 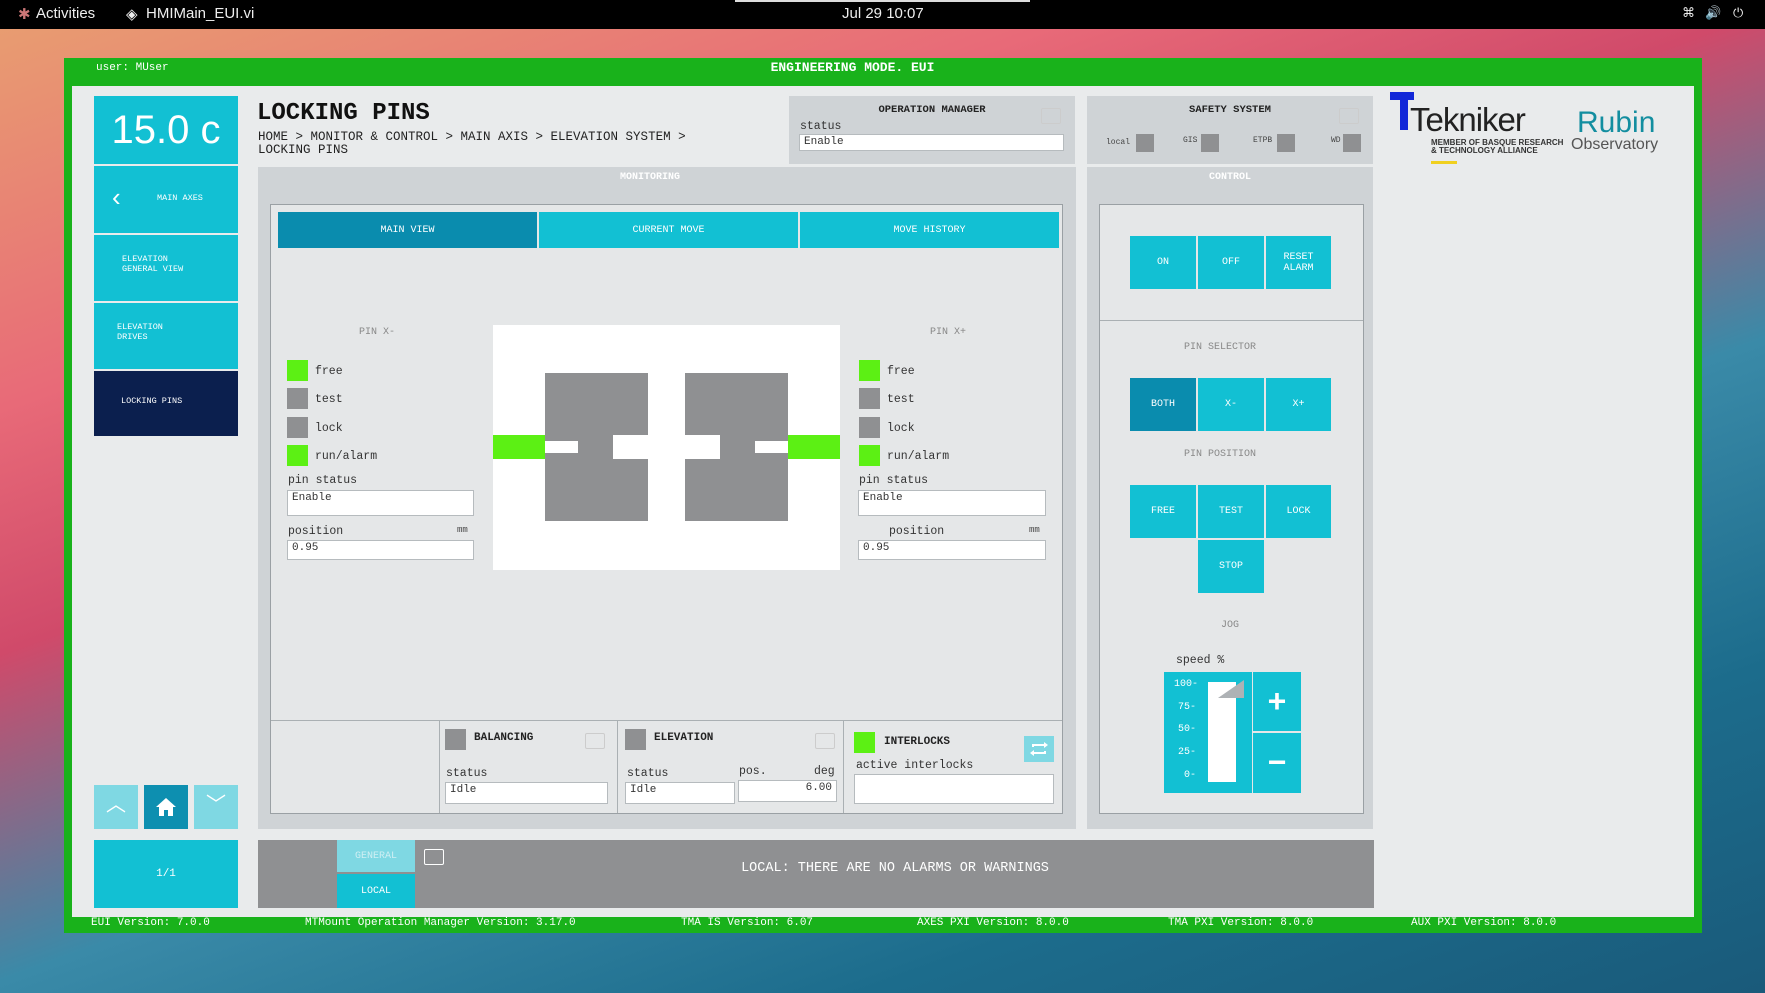 What do you see at coordinates (883, 13) in the screenshot?
I see `clock: Jul 29 10:07` at bounding box center [883, 13].